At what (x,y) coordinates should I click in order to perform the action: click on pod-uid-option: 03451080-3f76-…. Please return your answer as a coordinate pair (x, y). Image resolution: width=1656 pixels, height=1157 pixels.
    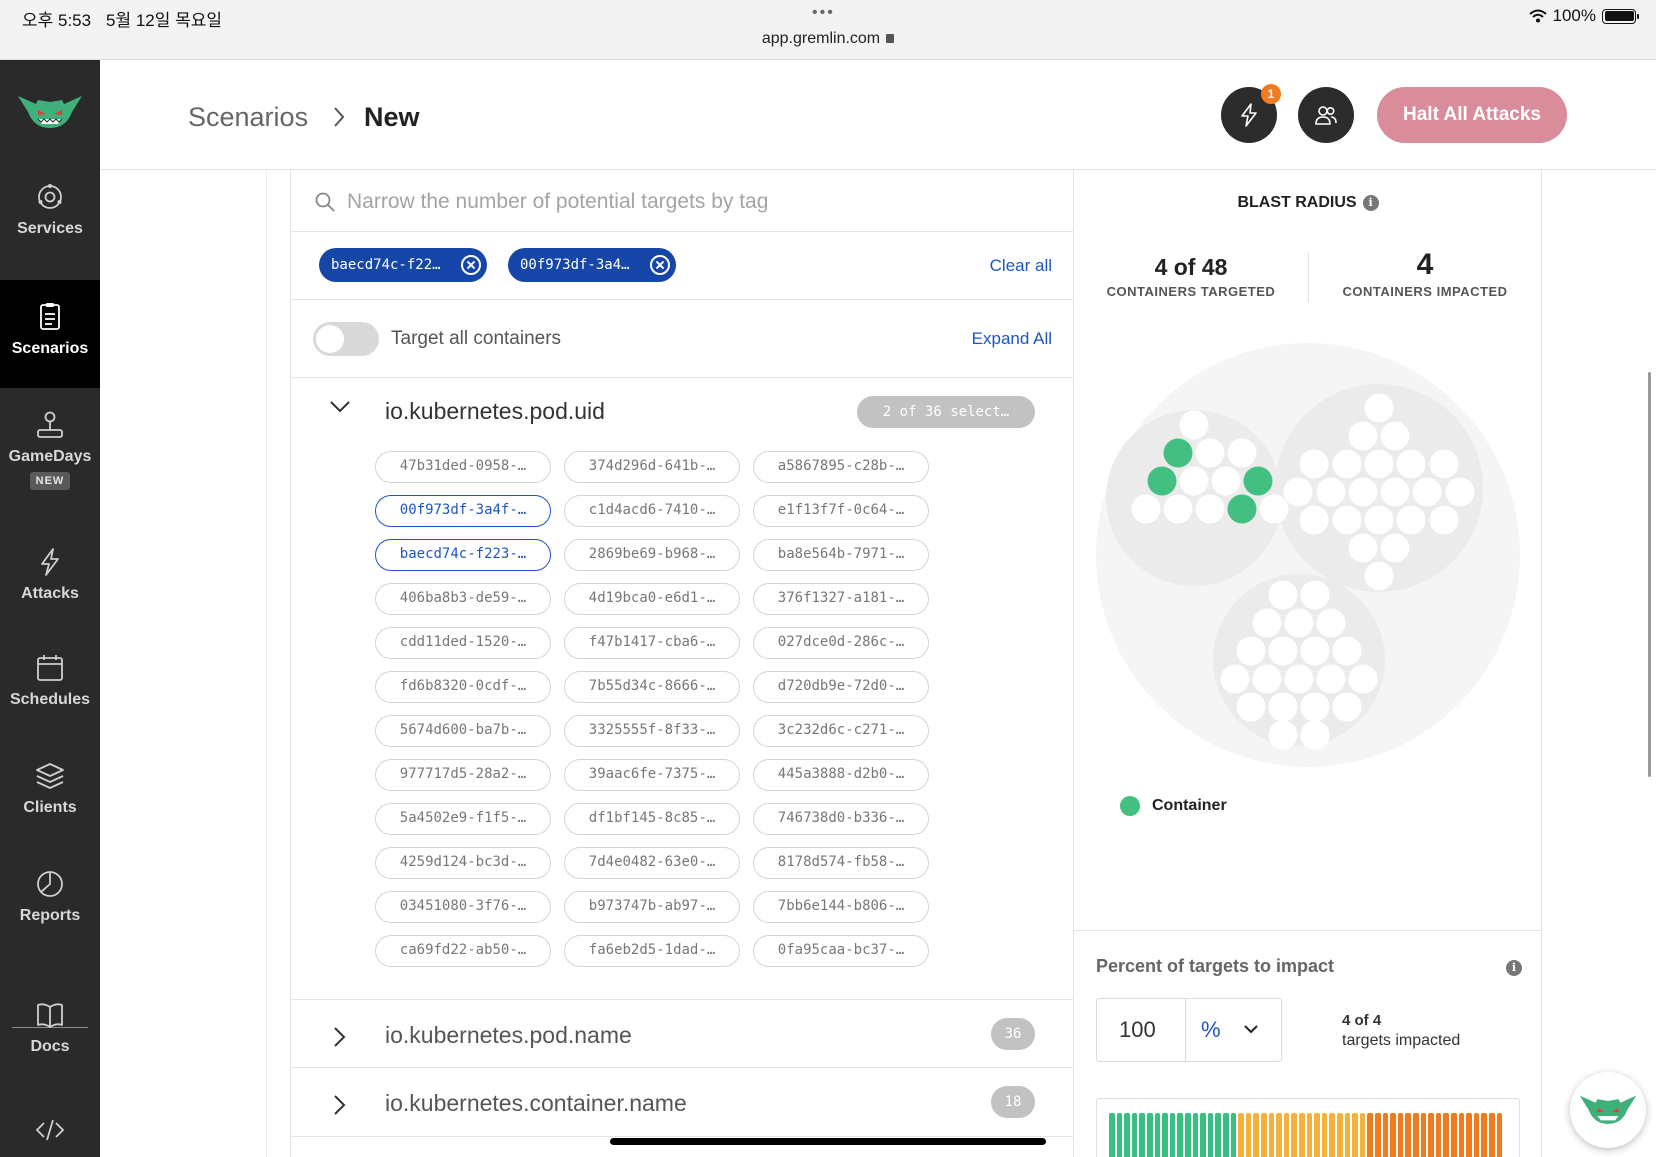
    Looking at the image, I should click on (463, 907).